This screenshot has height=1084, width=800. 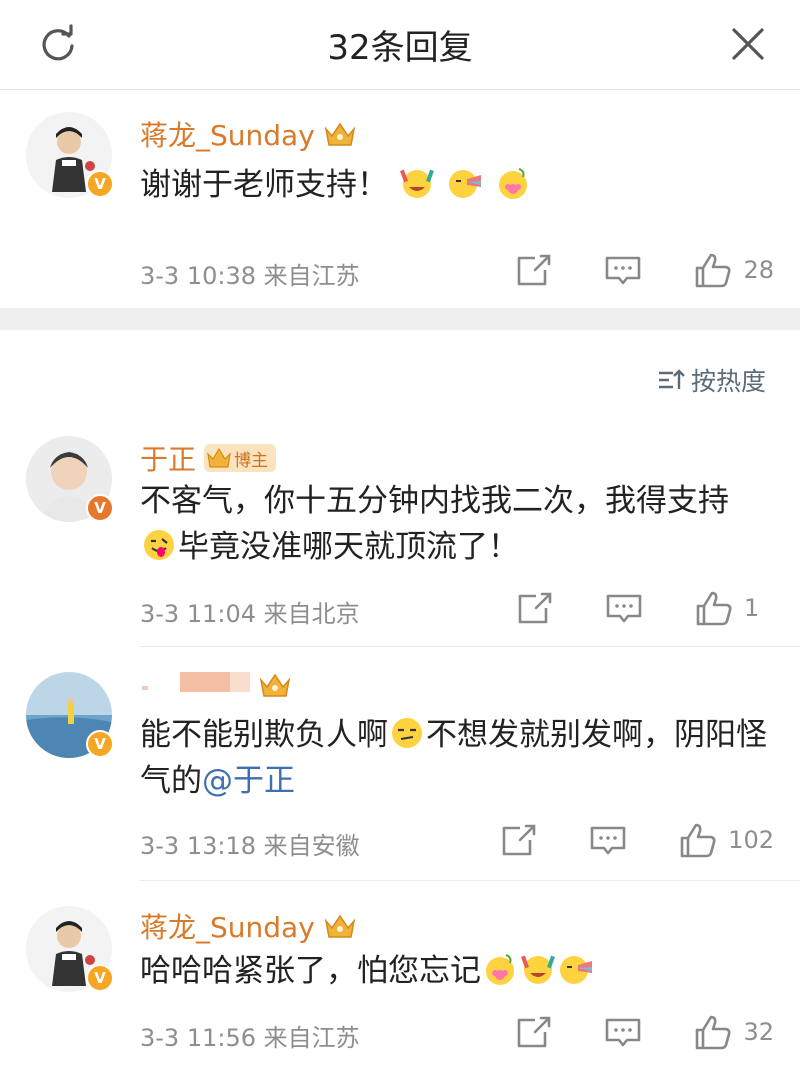 What do you see at coordinates (455, 524) in the screenshot?
I see `comment-text: 不客气，你十五分钟内找我二次，我得支持 毕竟没准哪天就顶流了！` at bounding box center [455, 524].